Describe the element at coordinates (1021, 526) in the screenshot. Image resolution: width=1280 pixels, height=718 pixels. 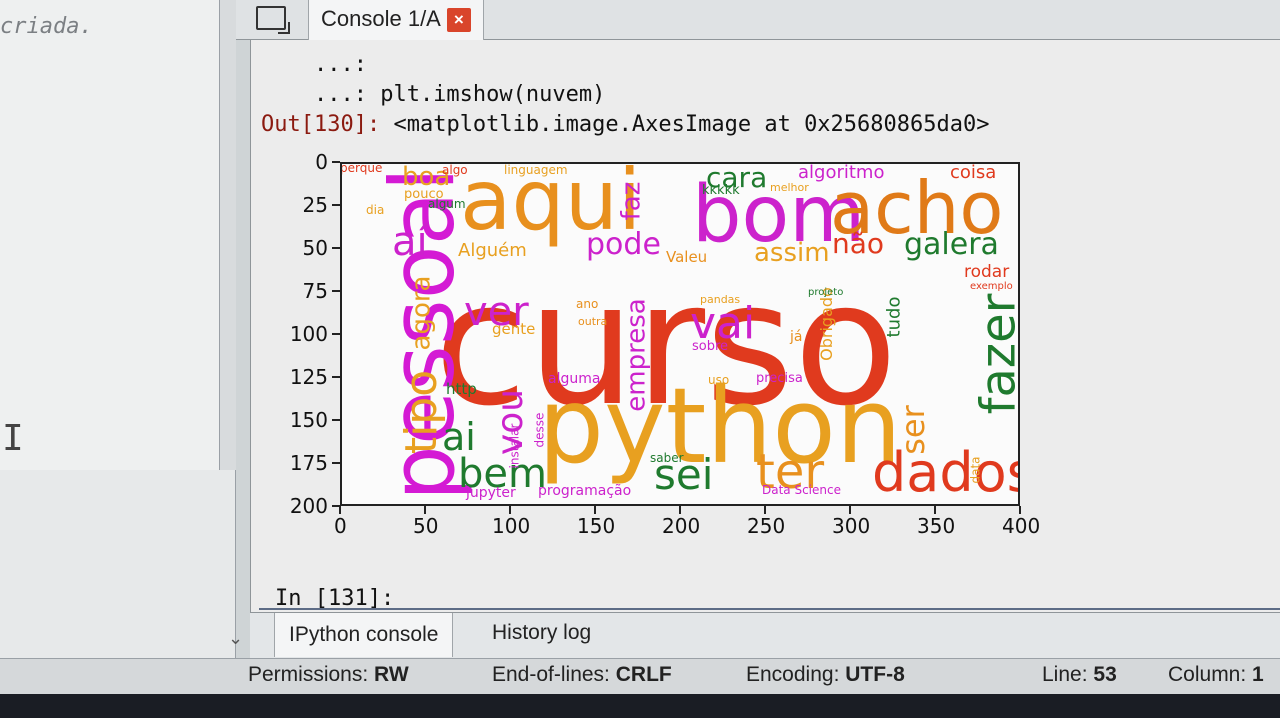
I see `x-tick-label: 400` at that location.